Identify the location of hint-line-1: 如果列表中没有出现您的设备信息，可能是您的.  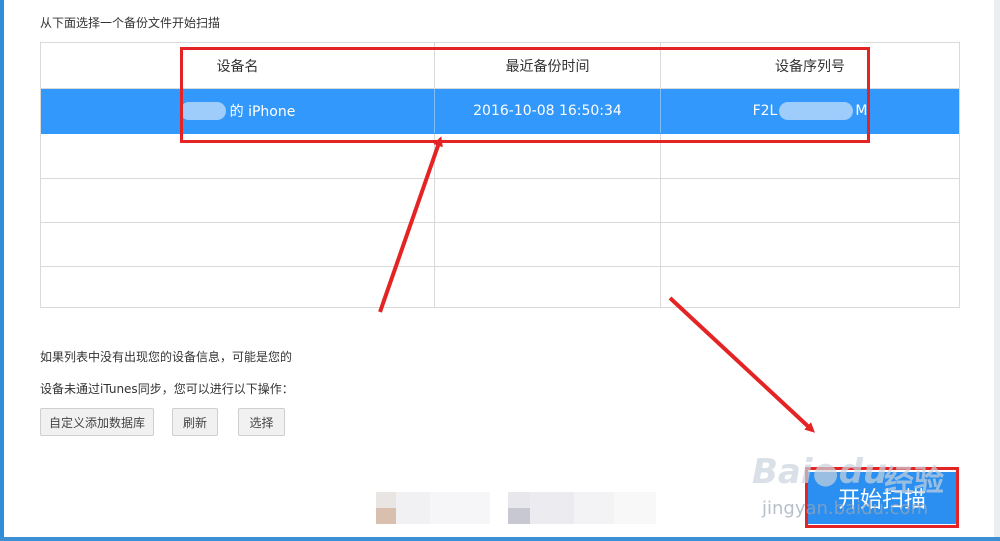
(166, 357).